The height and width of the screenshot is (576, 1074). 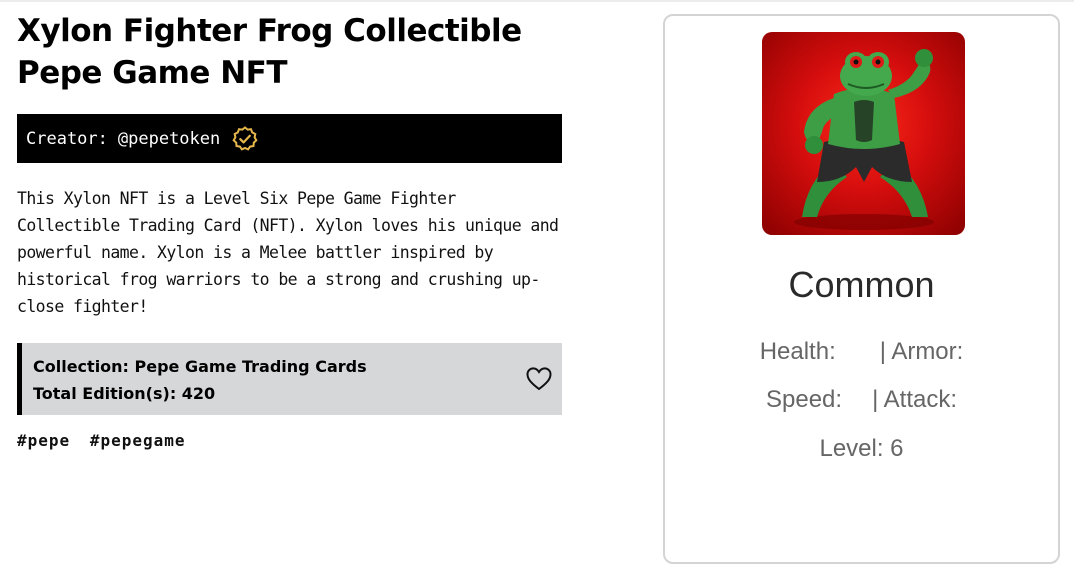 I want to click on health-label: Health:, so click(x=797, y=351).